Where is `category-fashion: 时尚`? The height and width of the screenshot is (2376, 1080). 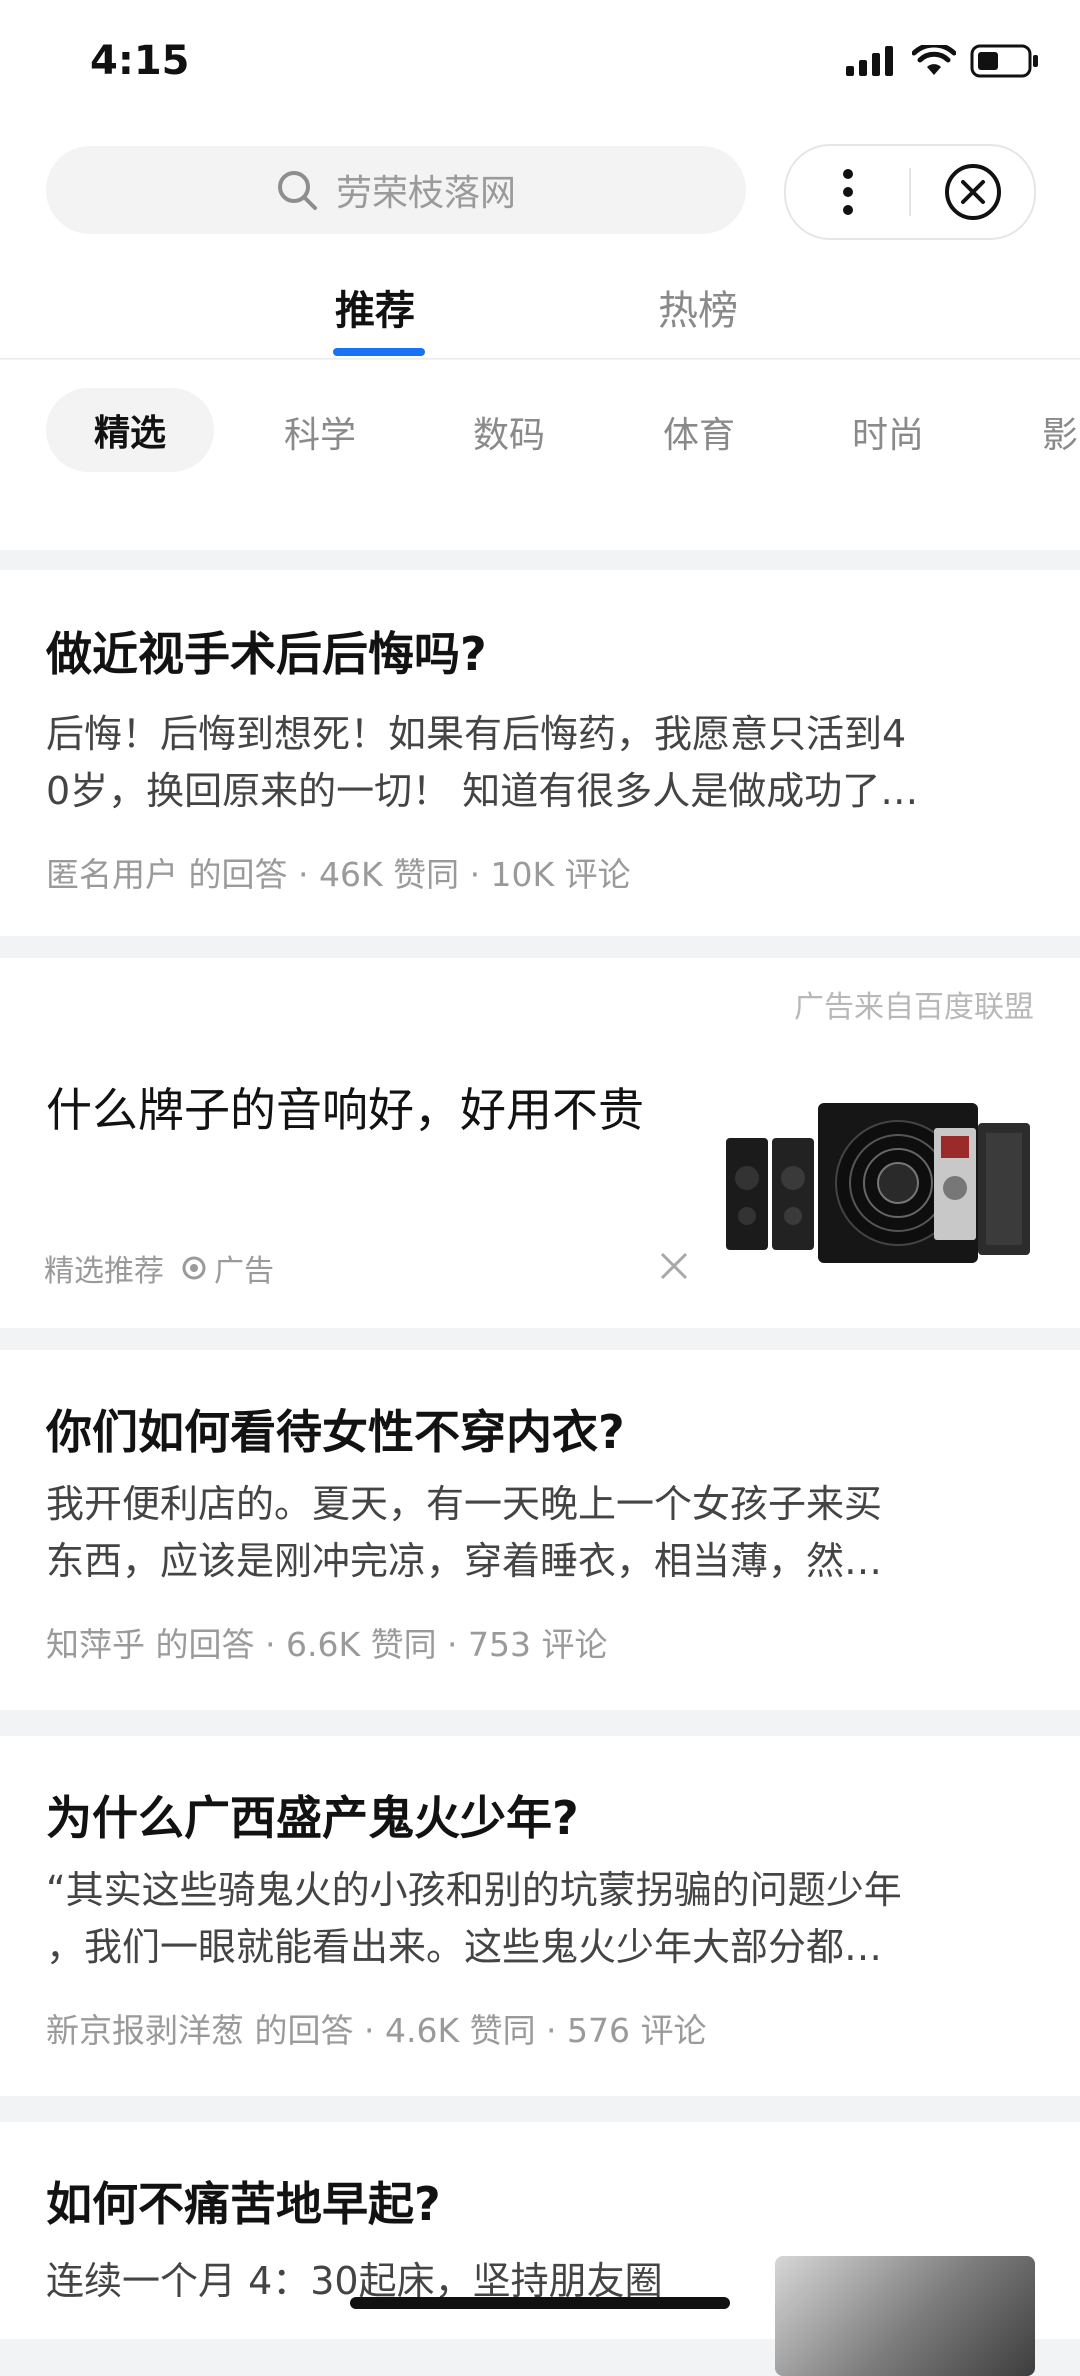 category-fashion: 时尚 is located at coordinates (888, 432).